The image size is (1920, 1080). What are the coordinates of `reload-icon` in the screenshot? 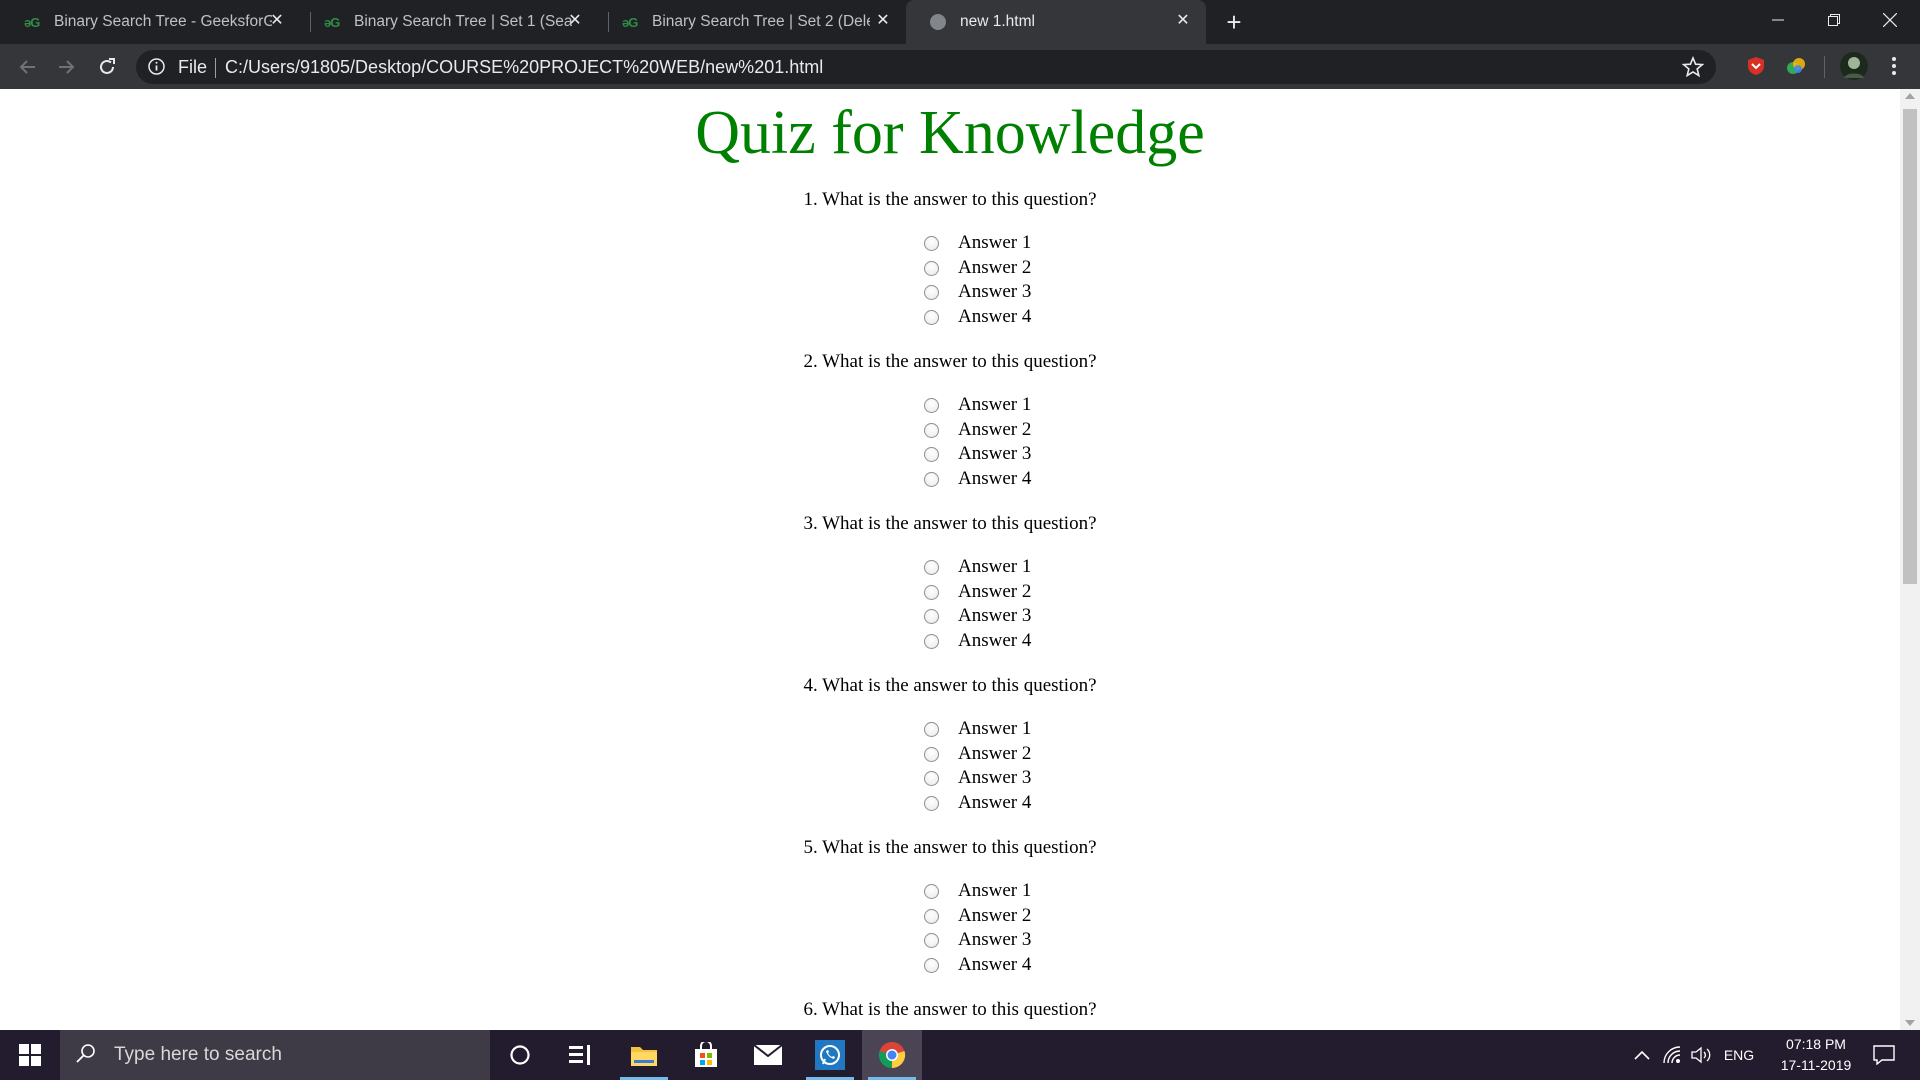 It's located at (107, 66).